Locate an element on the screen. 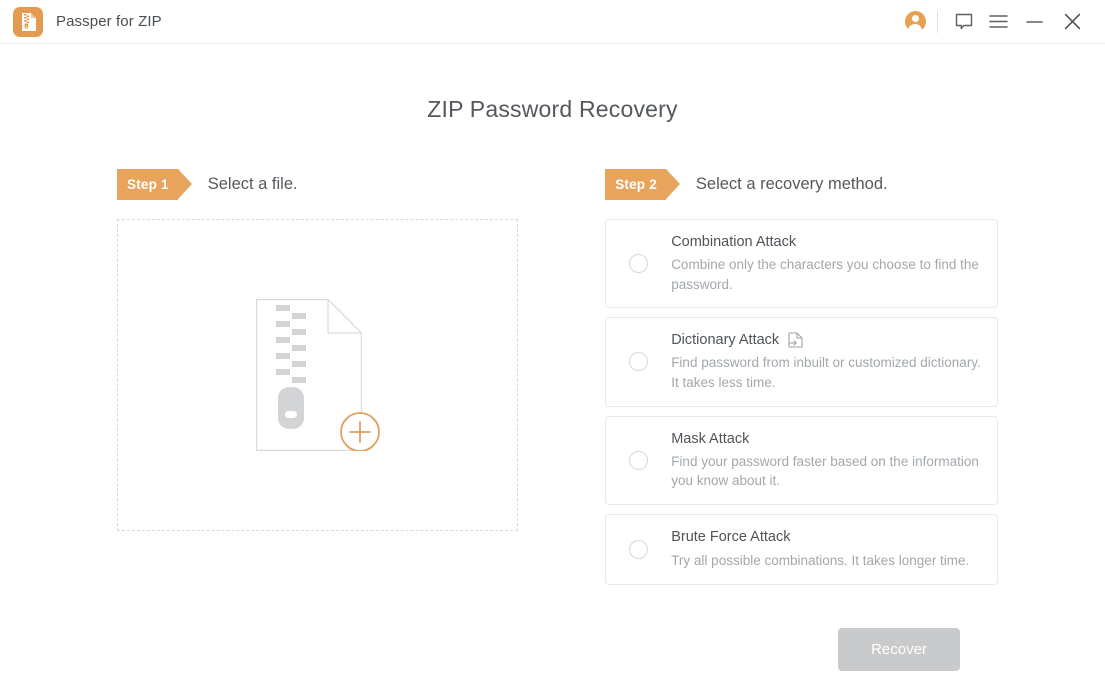  user-avatar-icon is located at coordinates (915, 21).